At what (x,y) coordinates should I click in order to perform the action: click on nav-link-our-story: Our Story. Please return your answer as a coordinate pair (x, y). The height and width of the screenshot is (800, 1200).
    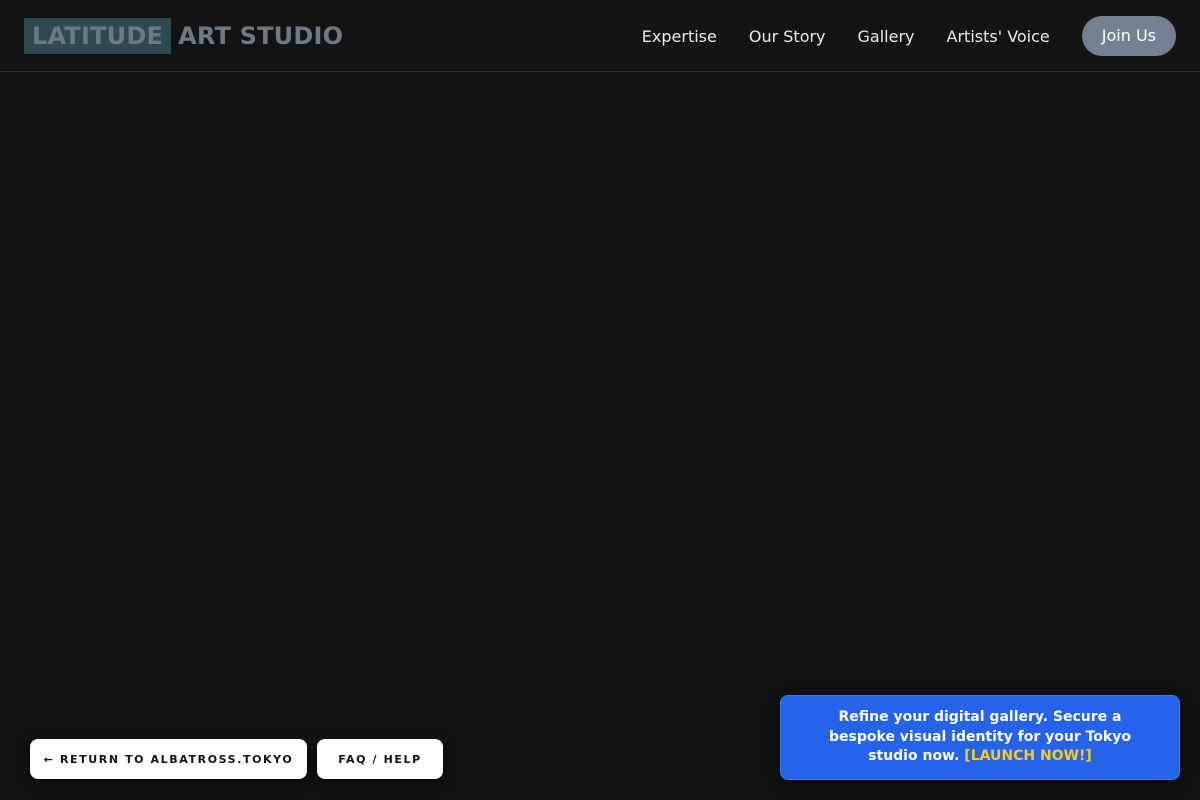
    Looking at the image, I should click on (787, 36).